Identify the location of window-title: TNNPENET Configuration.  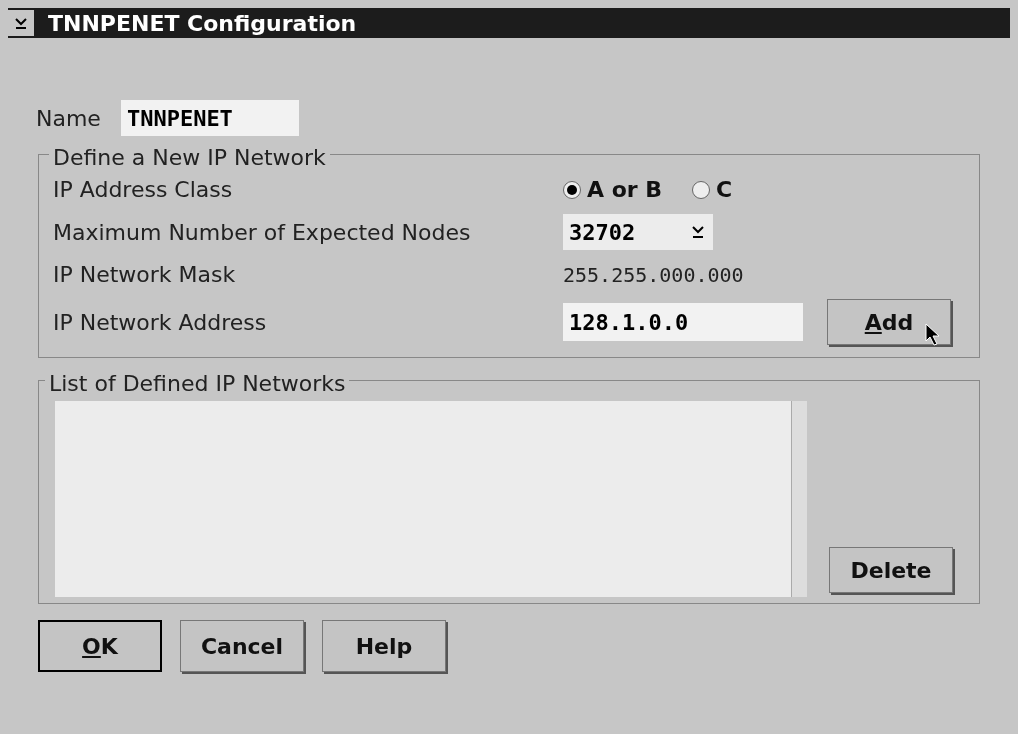
(202, 23).